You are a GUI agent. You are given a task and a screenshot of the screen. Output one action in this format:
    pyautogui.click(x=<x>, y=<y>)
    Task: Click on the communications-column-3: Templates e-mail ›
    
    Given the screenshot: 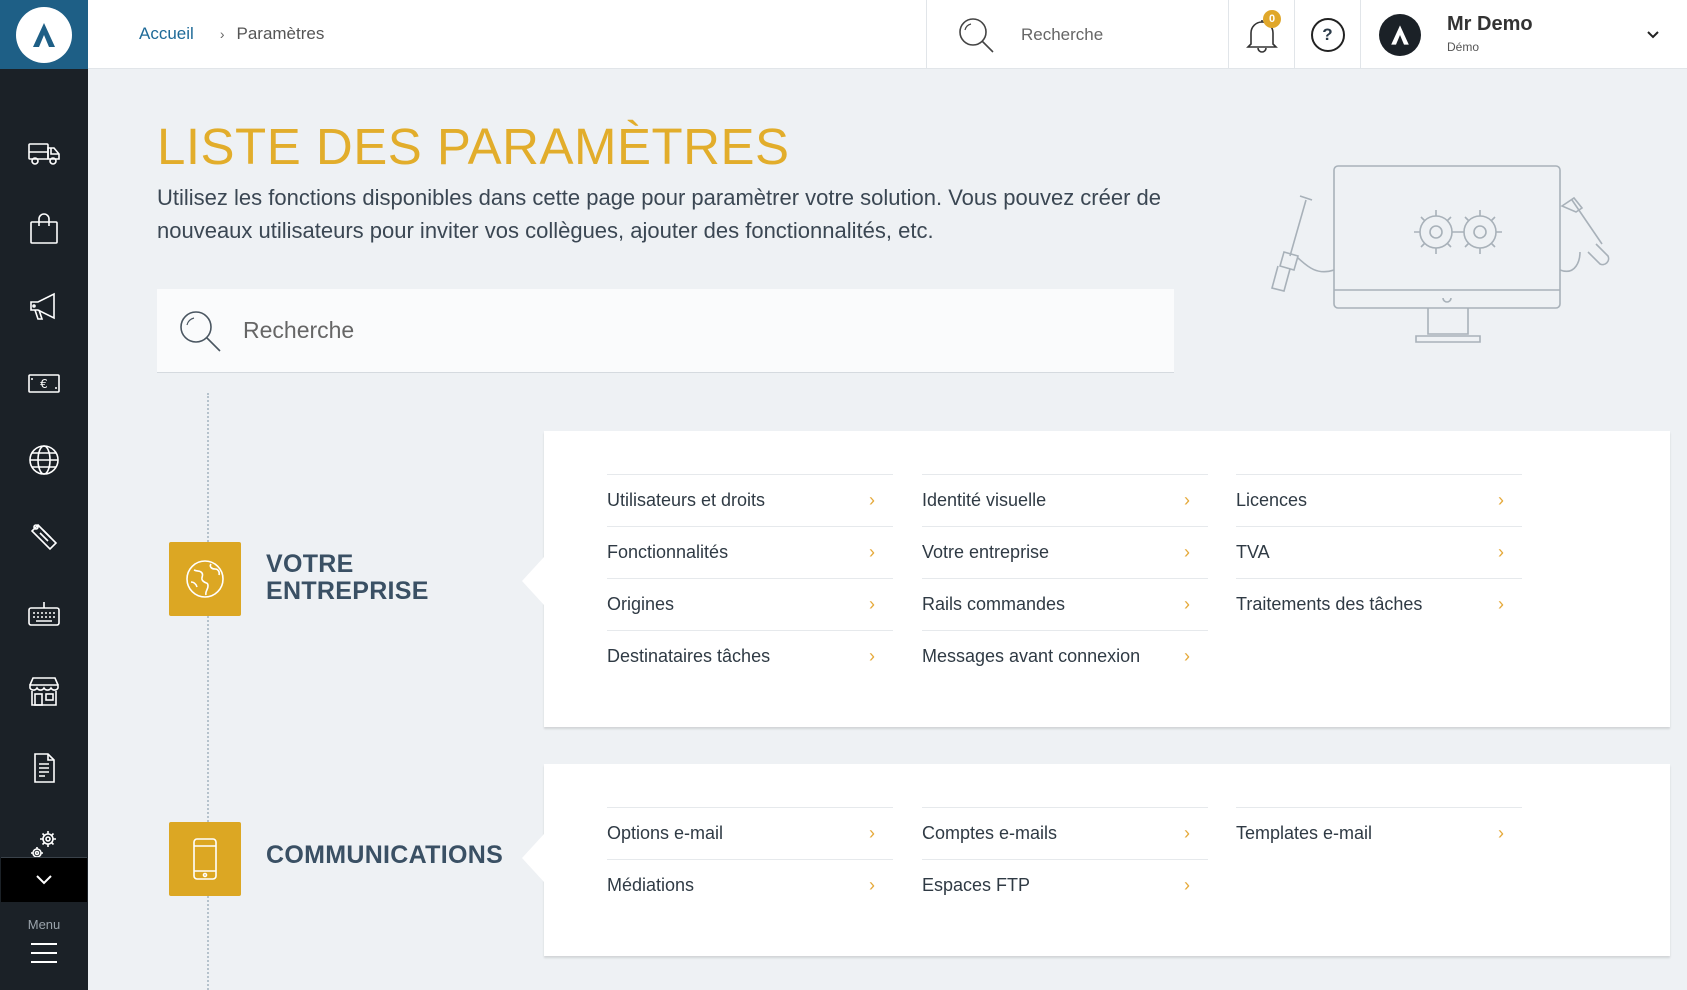 What is the action you would take?
    pyautogui.click(x=1379, y=833)
    